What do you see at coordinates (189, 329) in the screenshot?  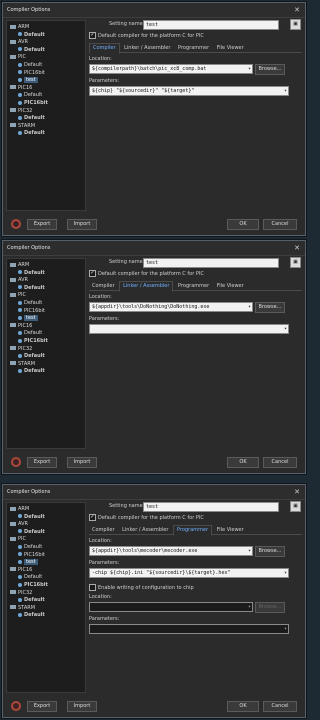 I see `parameters-input: ▾` at bounding box center [189, 329].